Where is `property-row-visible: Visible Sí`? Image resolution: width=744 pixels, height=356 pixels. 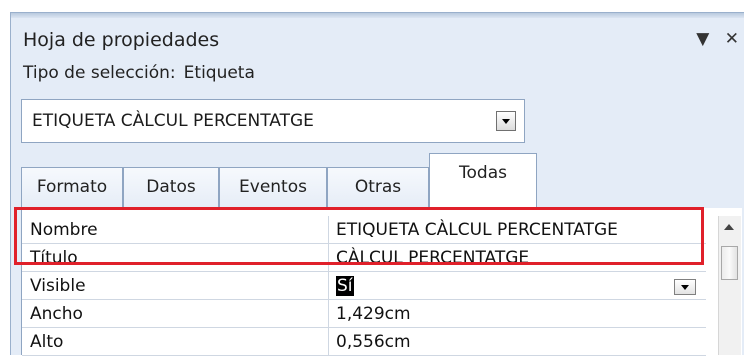 property-row-visible: Visible Sí is located at coordinates (364, 286).